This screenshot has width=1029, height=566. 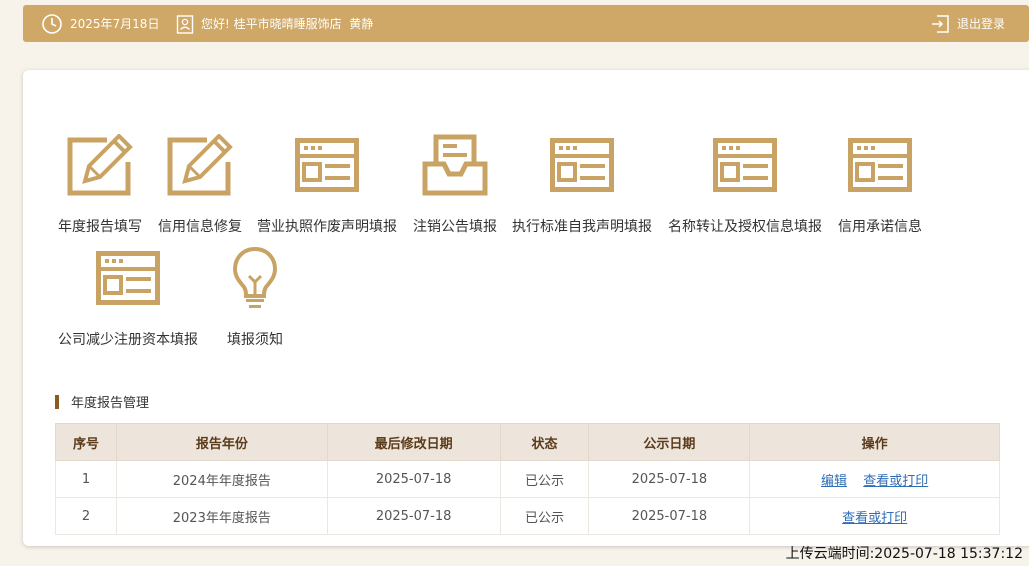 What do you see at coordinates (100, 227) in the screenshot?
I see `tile-label: 年度报告填写` at bounding box center [100, 227].